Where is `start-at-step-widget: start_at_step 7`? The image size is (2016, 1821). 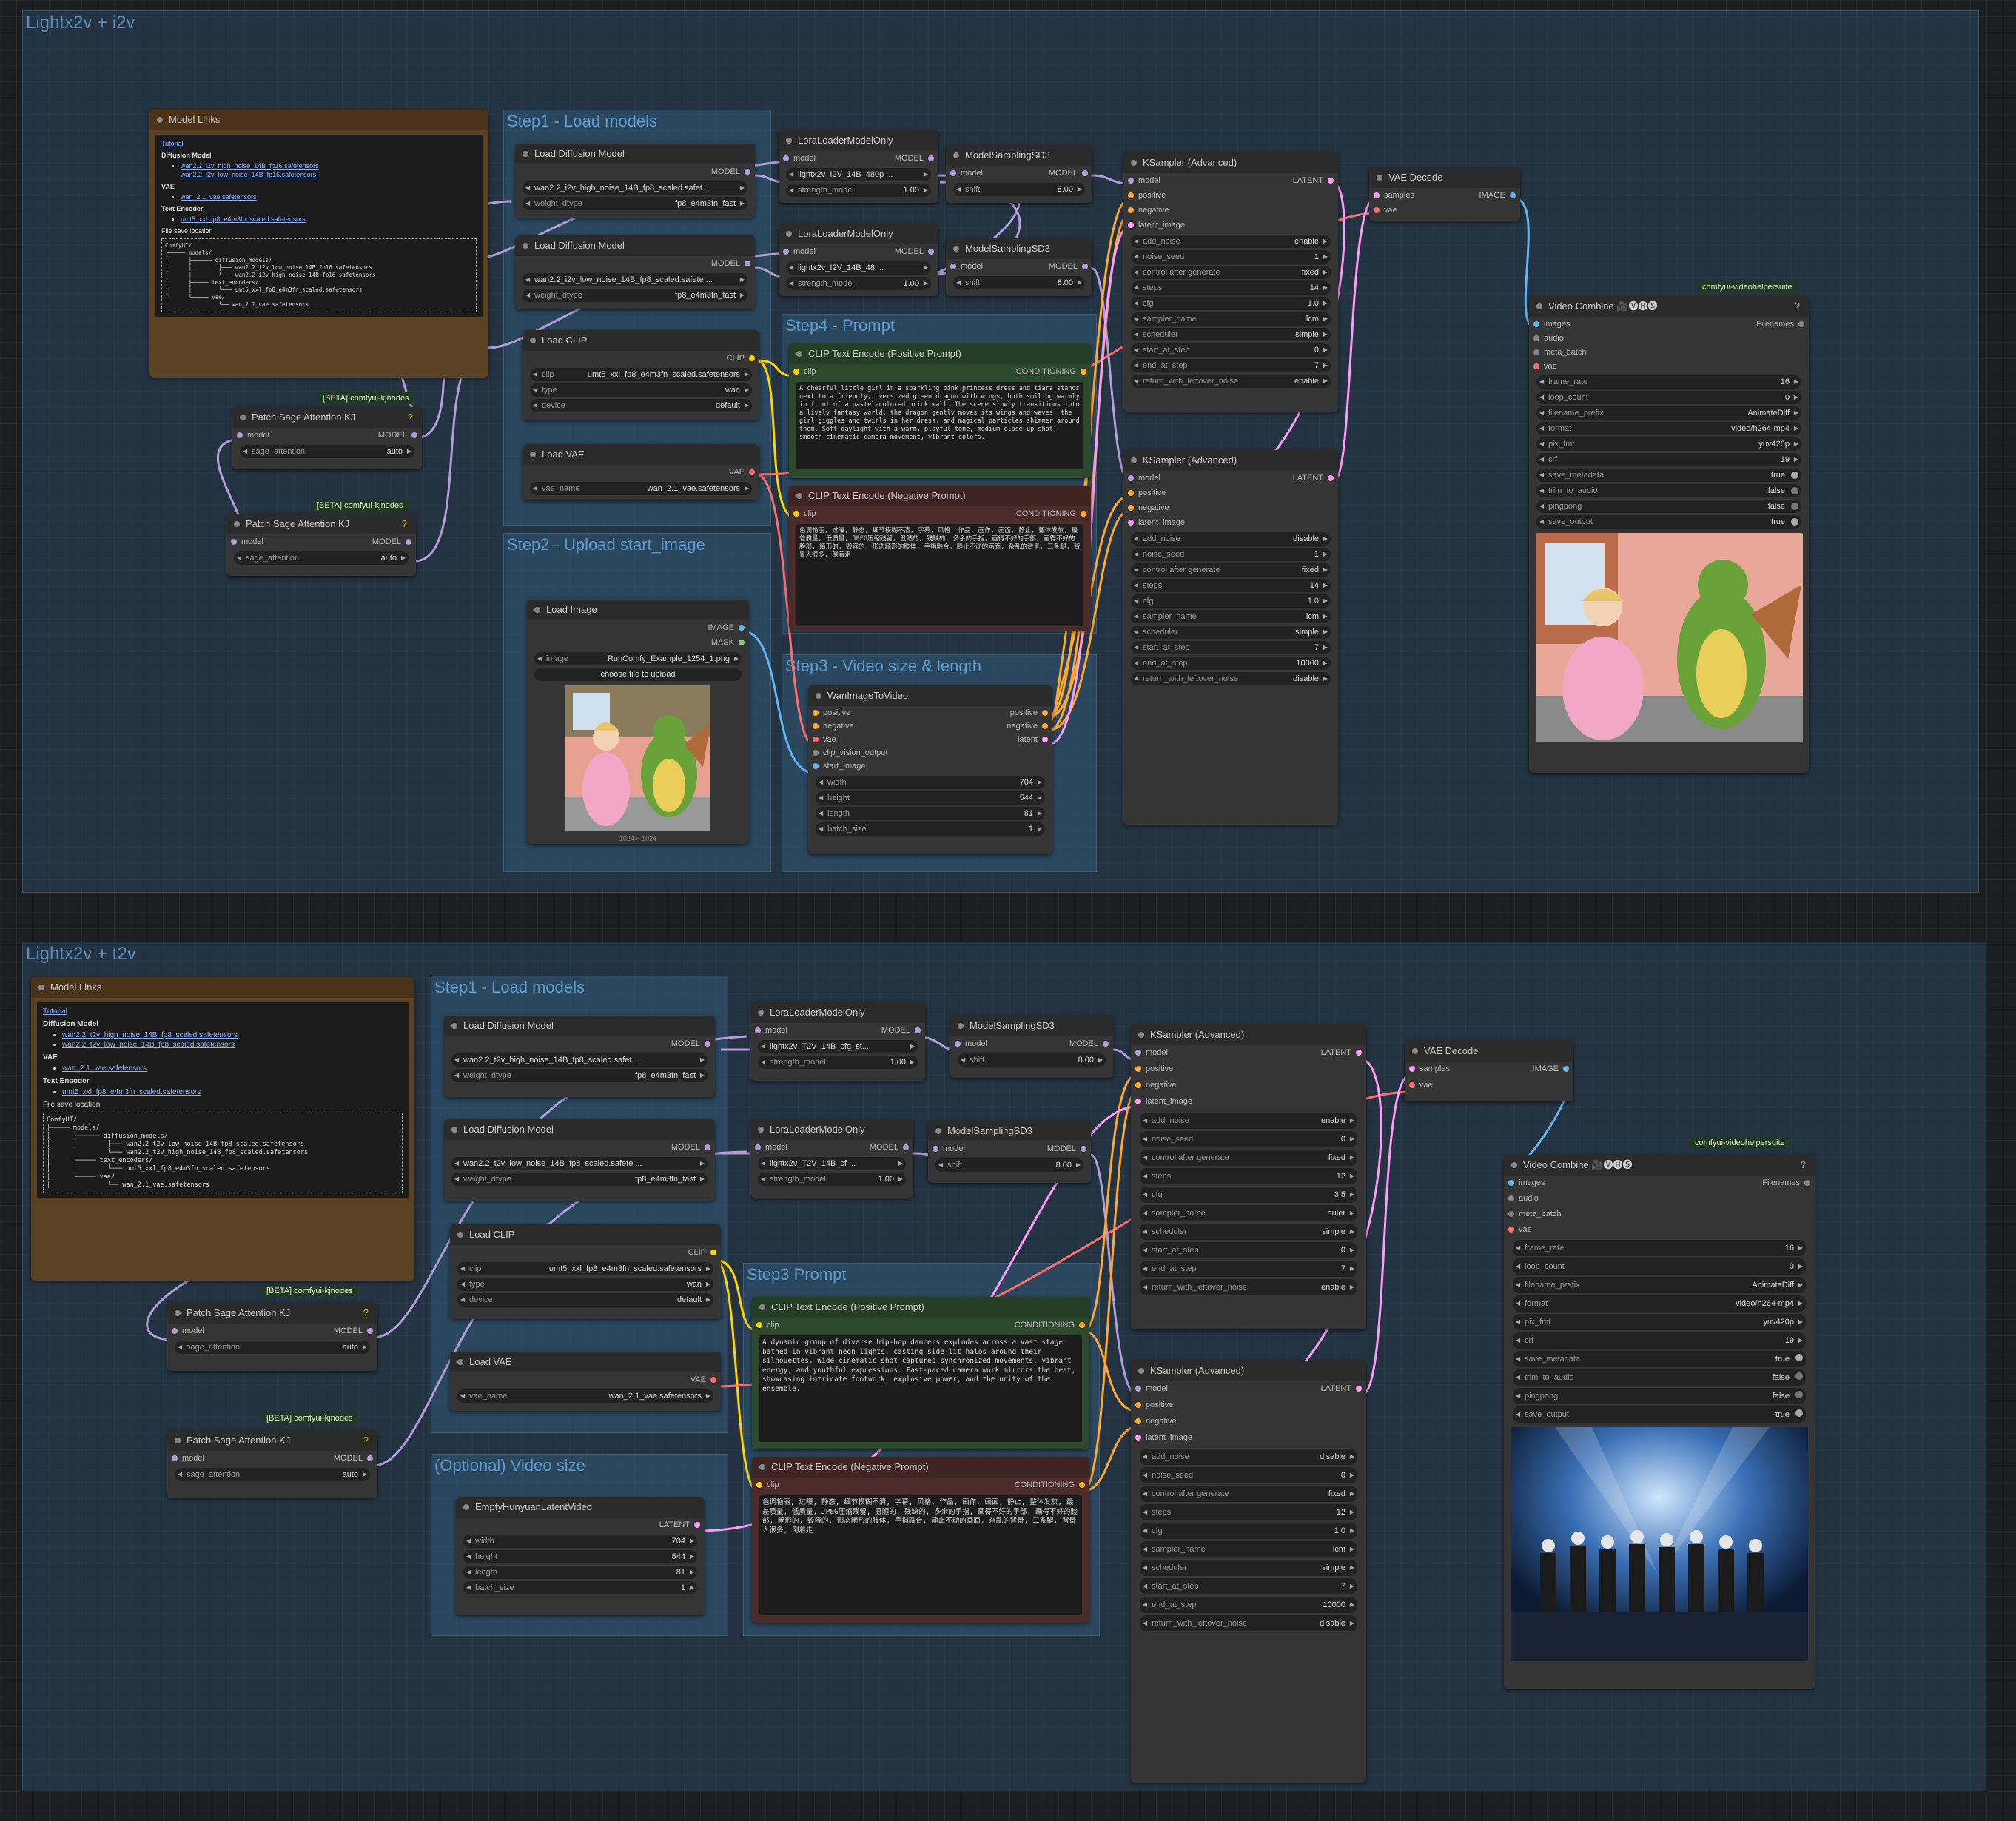 start-at-step-widget: start_at_step 7 is located at coordinates (1248, 1586).